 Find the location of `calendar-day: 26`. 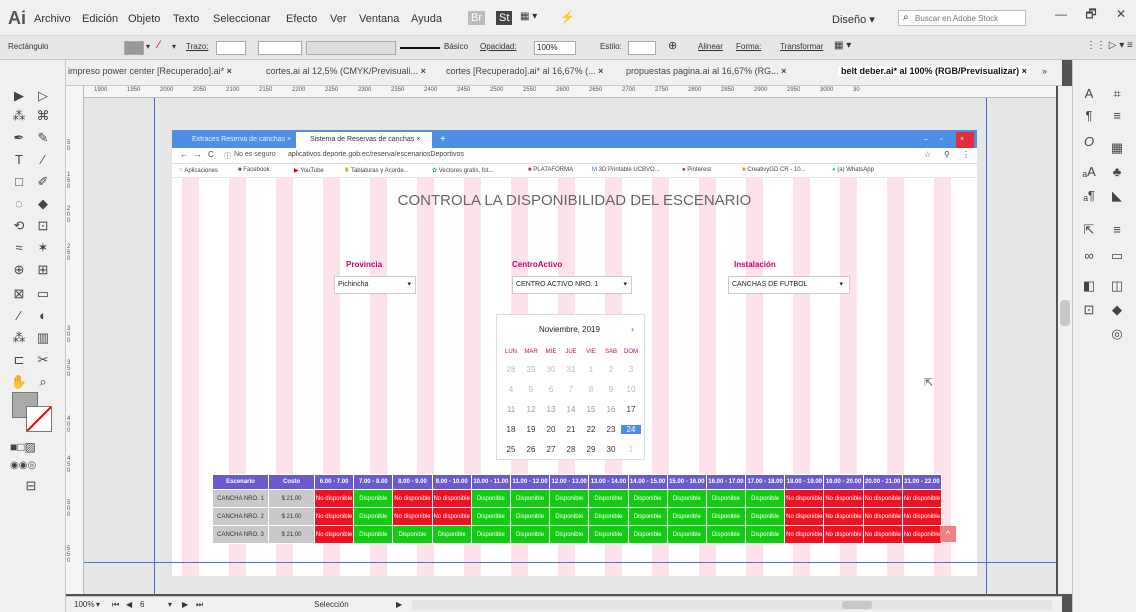

calendar-day: 26 is located at coordinates (531, 449).